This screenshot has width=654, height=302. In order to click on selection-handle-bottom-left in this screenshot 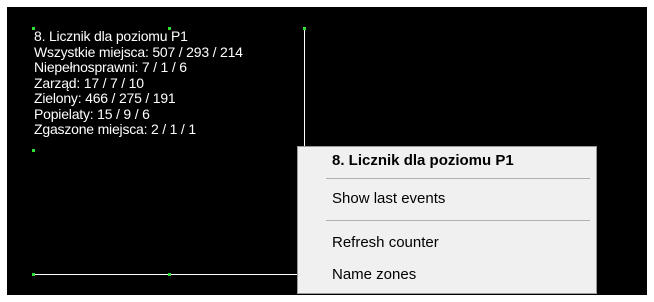, I will do `click(33, 274)`.